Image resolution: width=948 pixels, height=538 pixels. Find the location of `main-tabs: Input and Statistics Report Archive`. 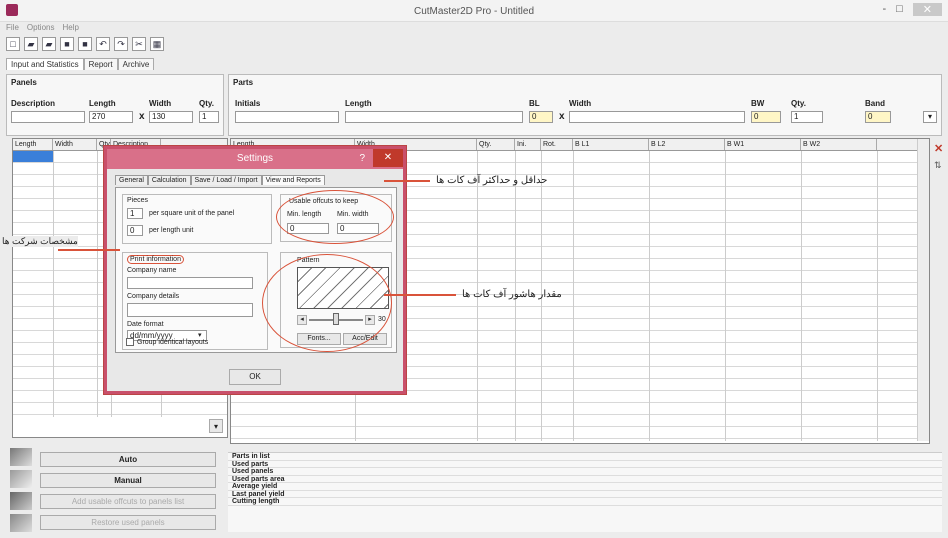

main-tabs: Input and Statistics Report Archive is located at coordinates (80, 64).